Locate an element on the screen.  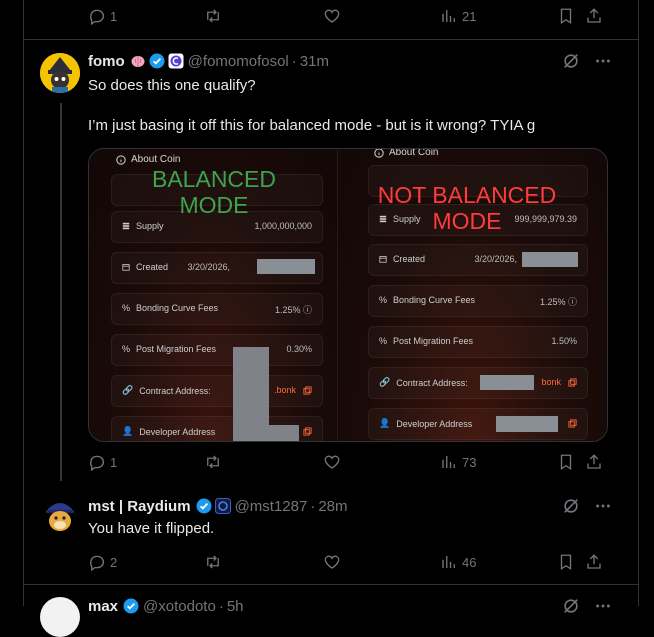
username-handle: @xotodoto is located at coordinates (179, 606).